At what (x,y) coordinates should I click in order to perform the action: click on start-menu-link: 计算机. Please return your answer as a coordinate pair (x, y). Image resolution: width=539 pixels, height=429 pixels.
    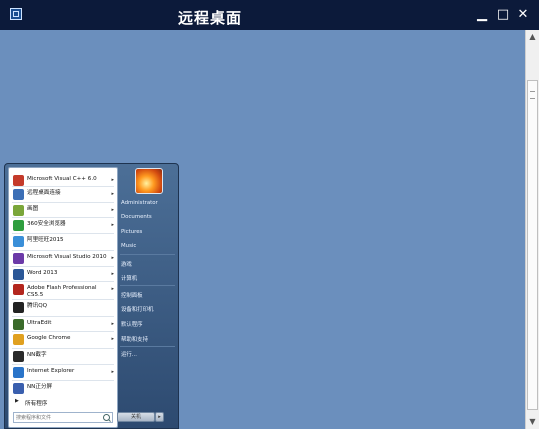
    Looking at the image, I should click on (129, 278).